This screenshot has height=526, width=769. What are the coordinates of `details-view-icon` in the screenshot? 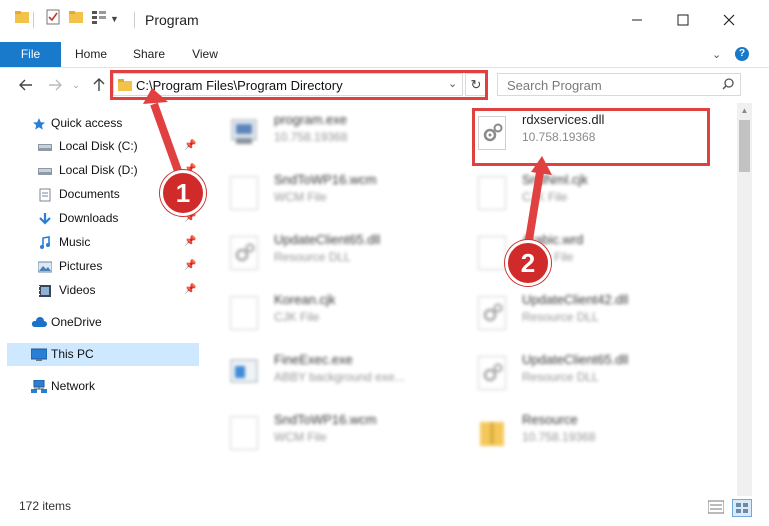 It's located at (716, 508).